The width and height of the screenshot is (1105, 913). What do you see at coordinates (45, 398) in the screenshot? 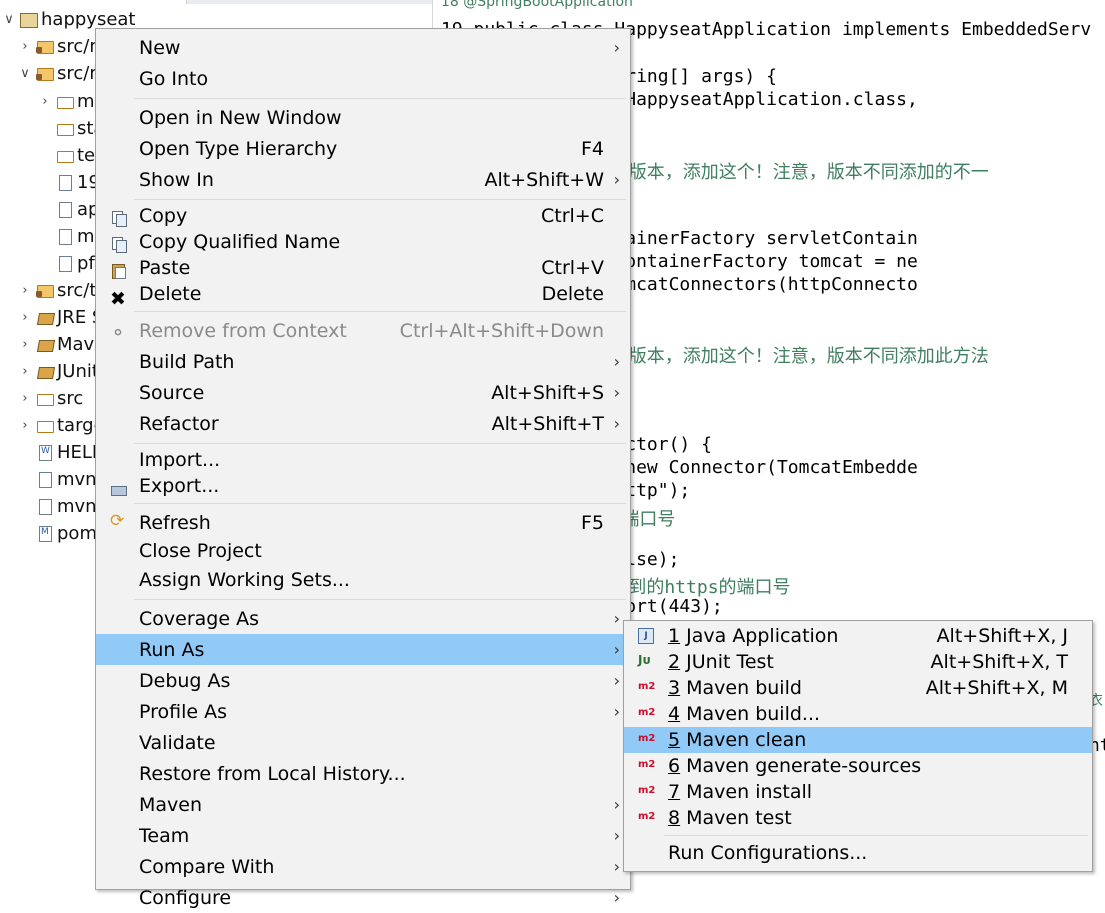
I see `folder-icon` at bounding box center [45, 398].